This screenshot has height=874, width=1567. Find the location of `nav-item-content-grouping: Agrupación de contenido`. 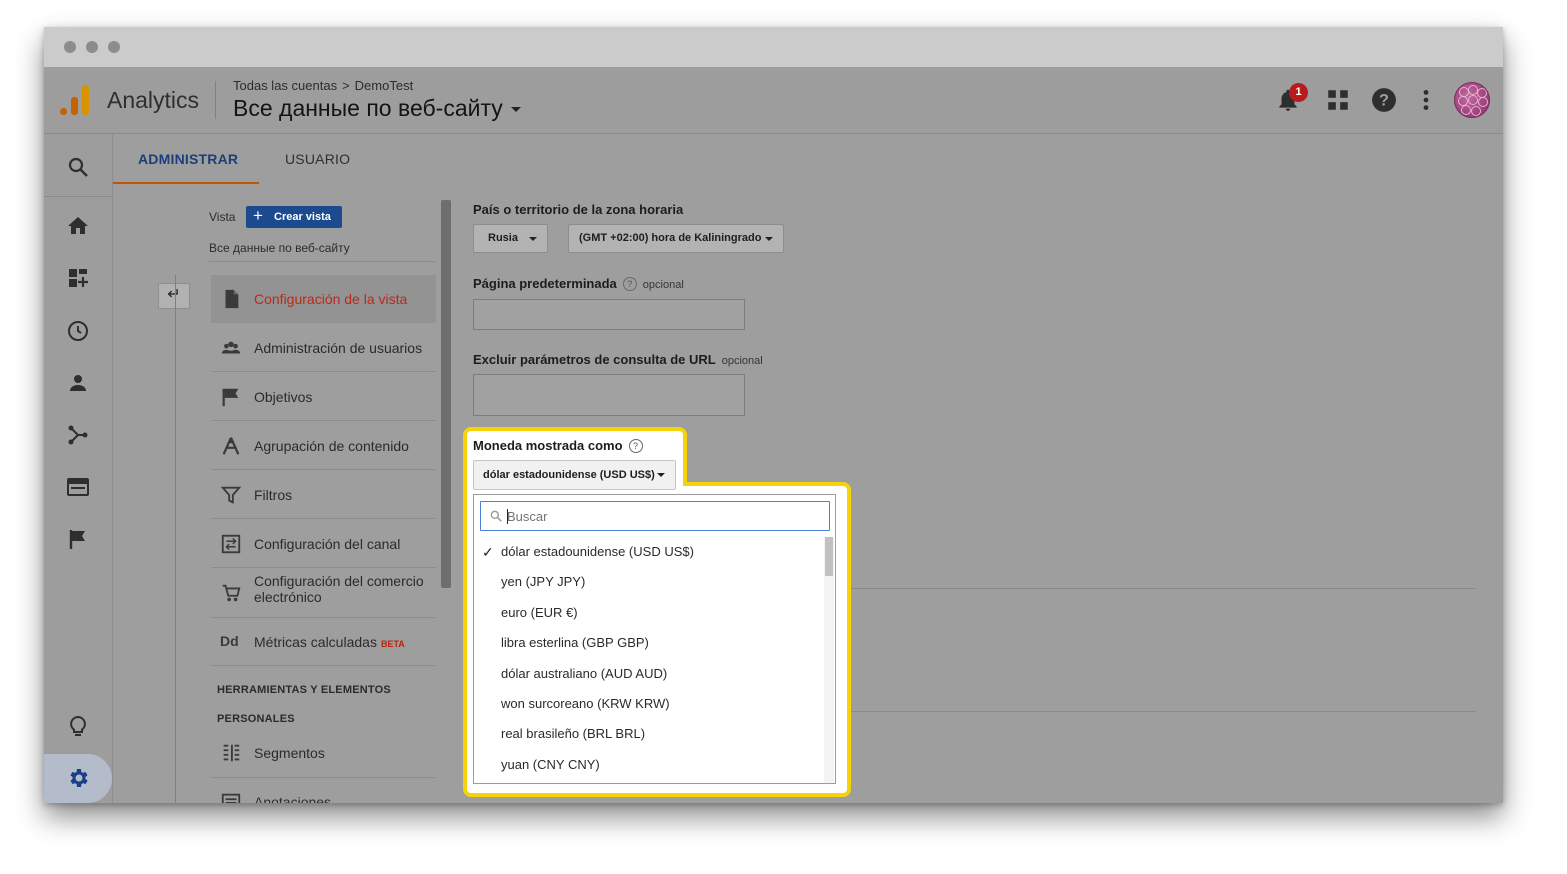

nav-item-content-grouping: Agrupación de contenido is located at coordinates (323, 446).